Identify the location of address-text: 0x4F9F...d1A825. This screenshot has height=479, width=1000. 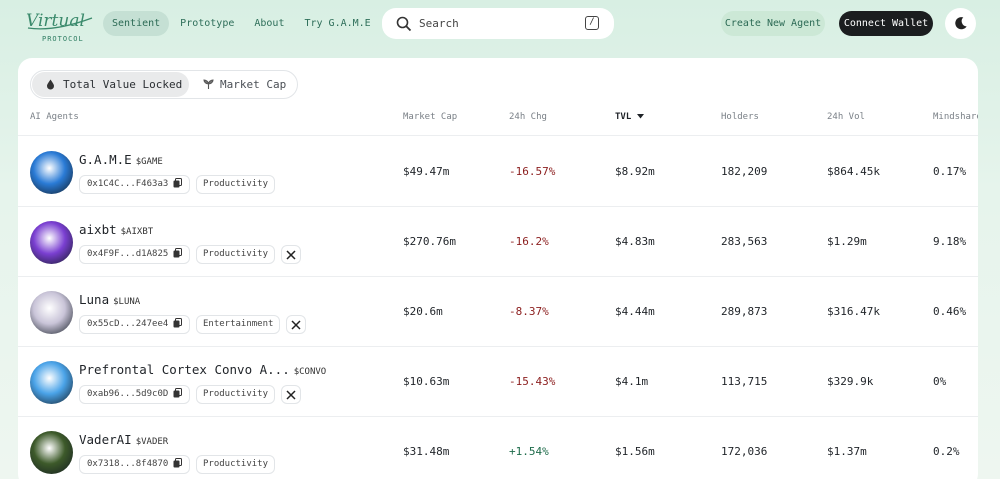
(128, 254).